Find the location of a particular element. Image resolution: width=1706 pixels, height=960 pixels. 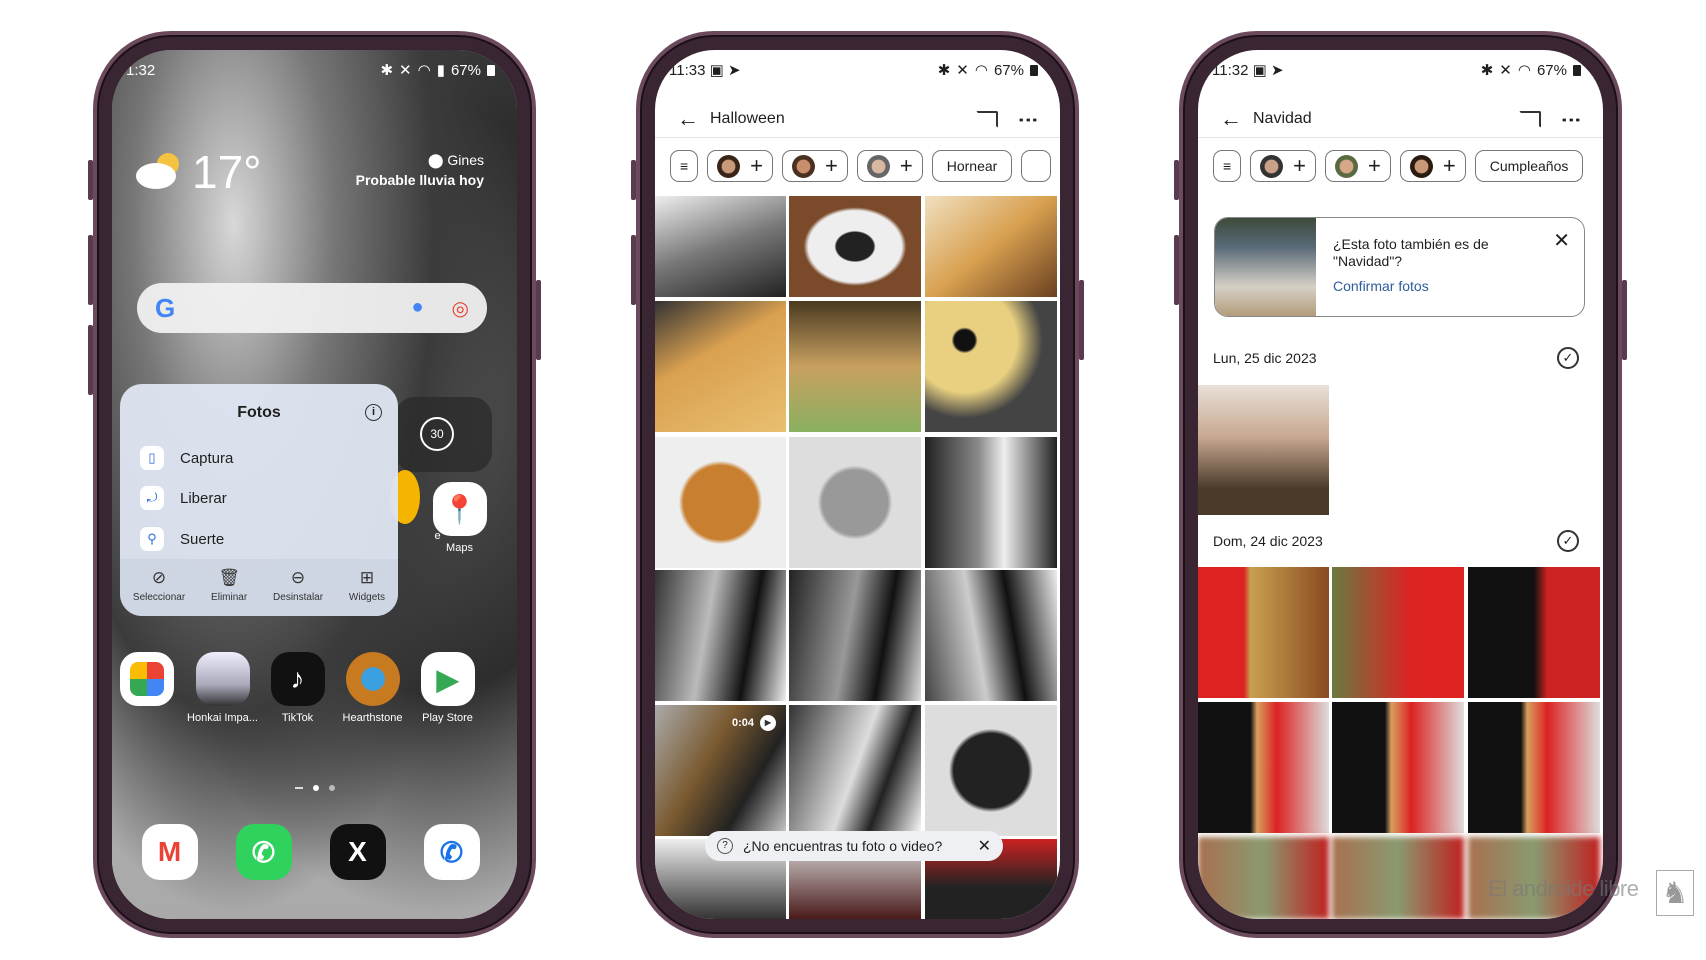

app-google-photos is located at coordinates (148, 682).